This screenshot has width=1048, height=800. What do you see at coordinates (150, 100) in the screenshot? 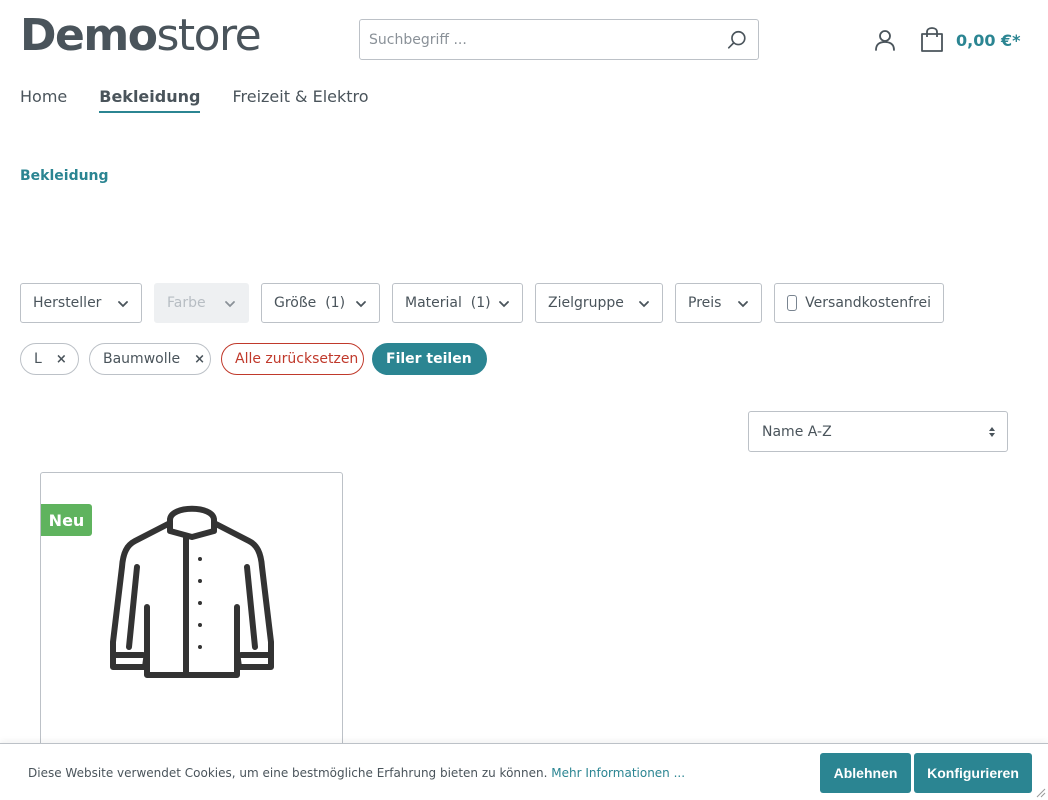
I see `nav-item-bekleidung: Bekleidung` at bounding box center [150, 100].